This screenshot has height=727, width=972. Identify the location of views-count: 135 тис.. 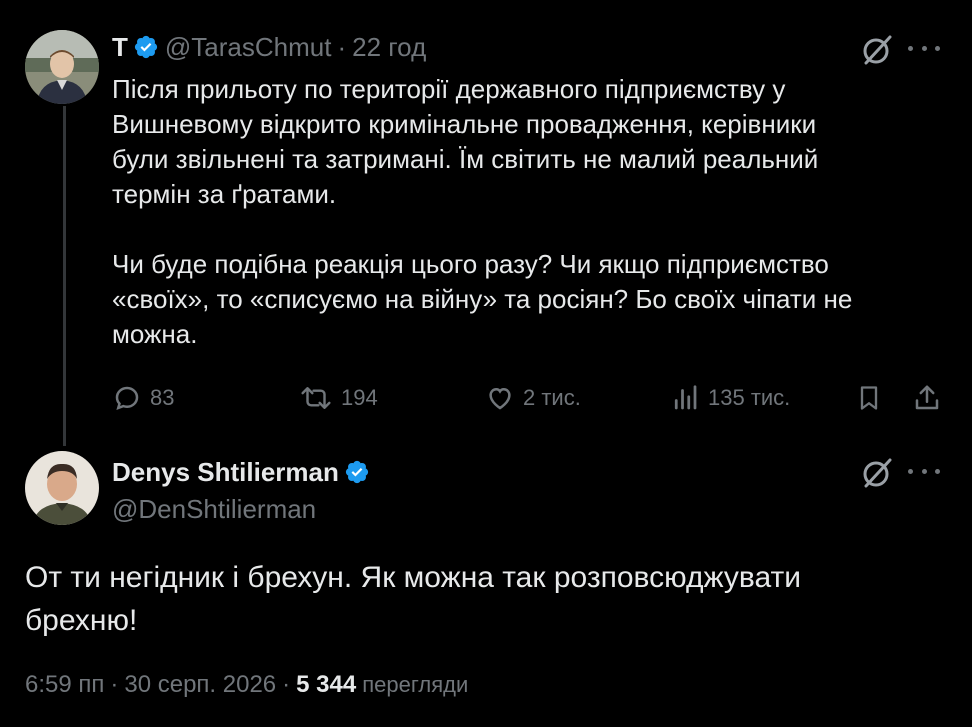
(749, 397).